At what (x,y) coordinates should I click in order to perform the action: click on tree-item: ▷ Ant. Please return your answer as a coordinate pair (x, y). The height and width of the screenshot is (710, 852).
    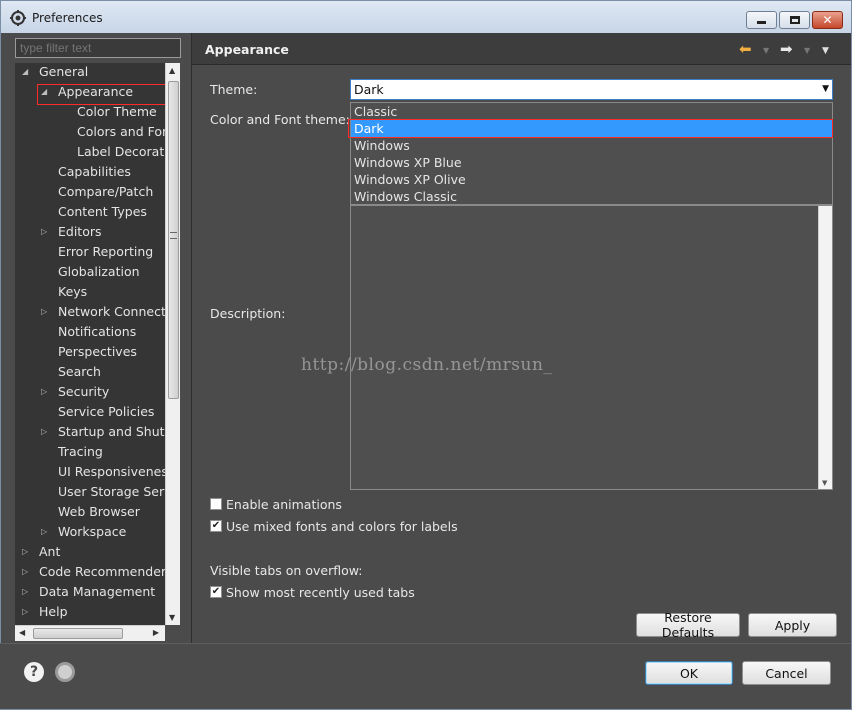
    Looking at the image, I should click on (90, 552).